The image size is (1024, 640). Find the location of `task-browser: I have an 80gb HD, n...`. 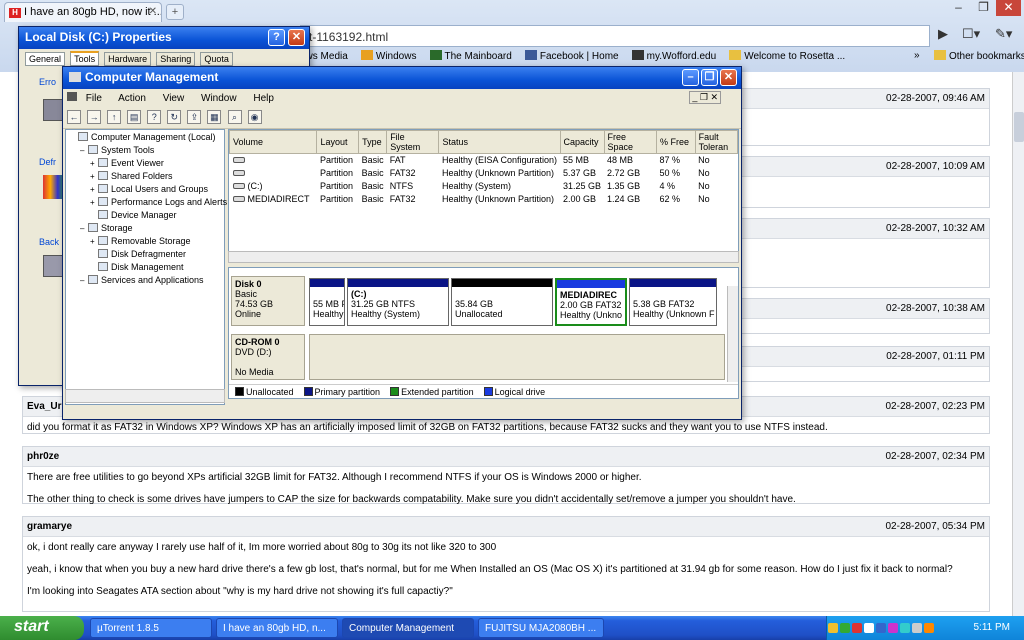

task-browser: I have an 80gb HD, n... is located at coordinates (277, 628).